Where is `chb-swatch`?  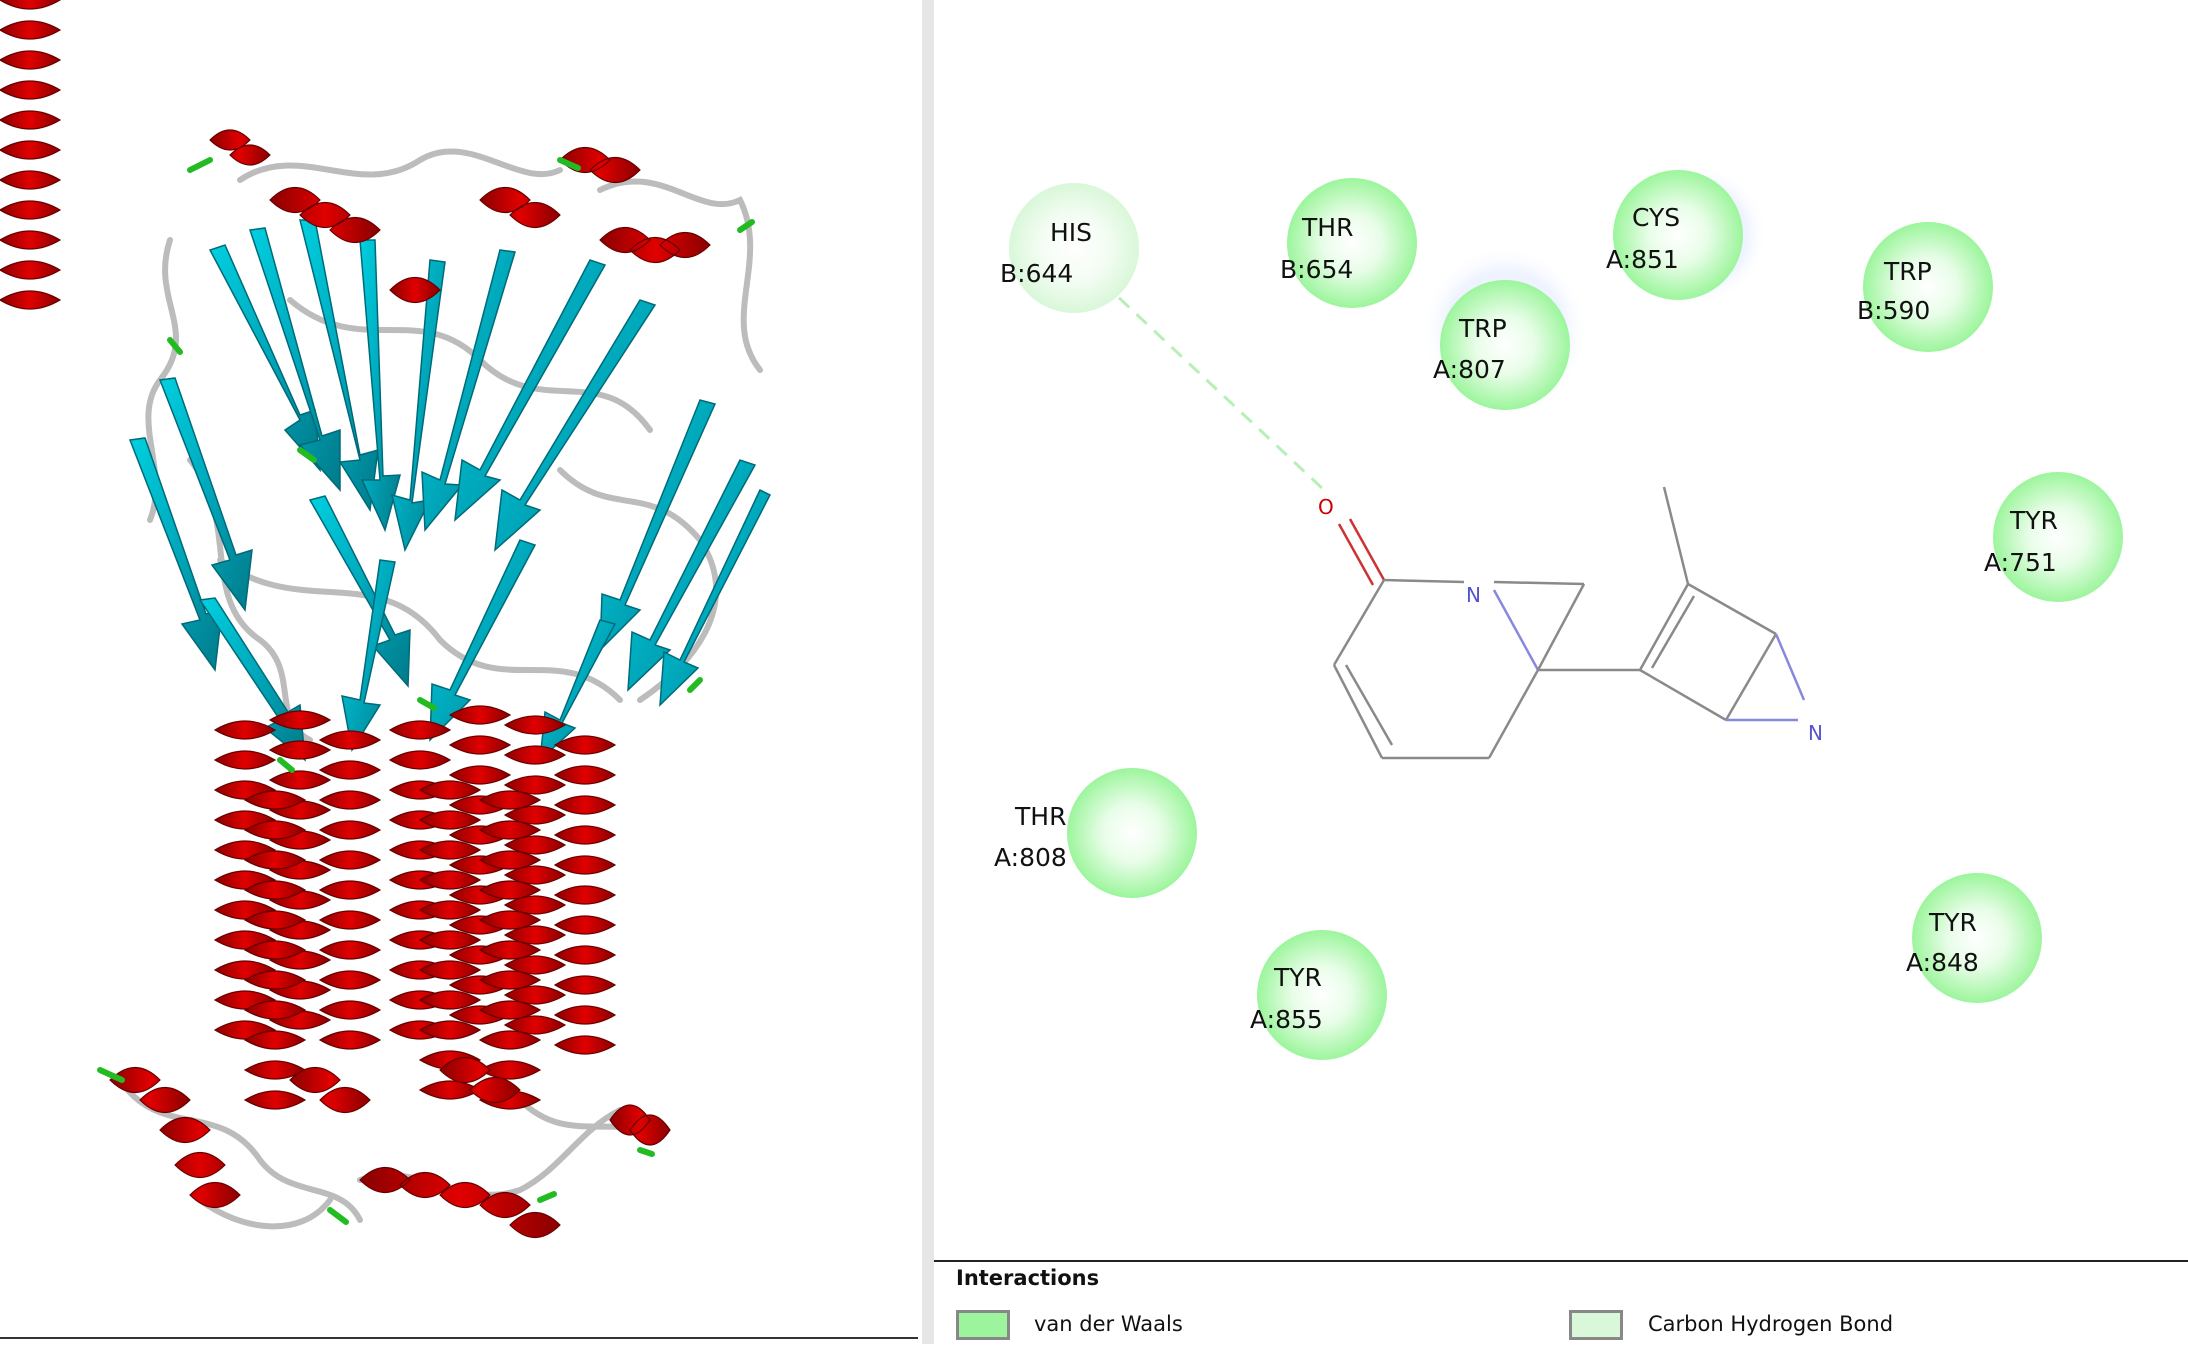 chb-swatch is located at coordinates (1596, 1325).